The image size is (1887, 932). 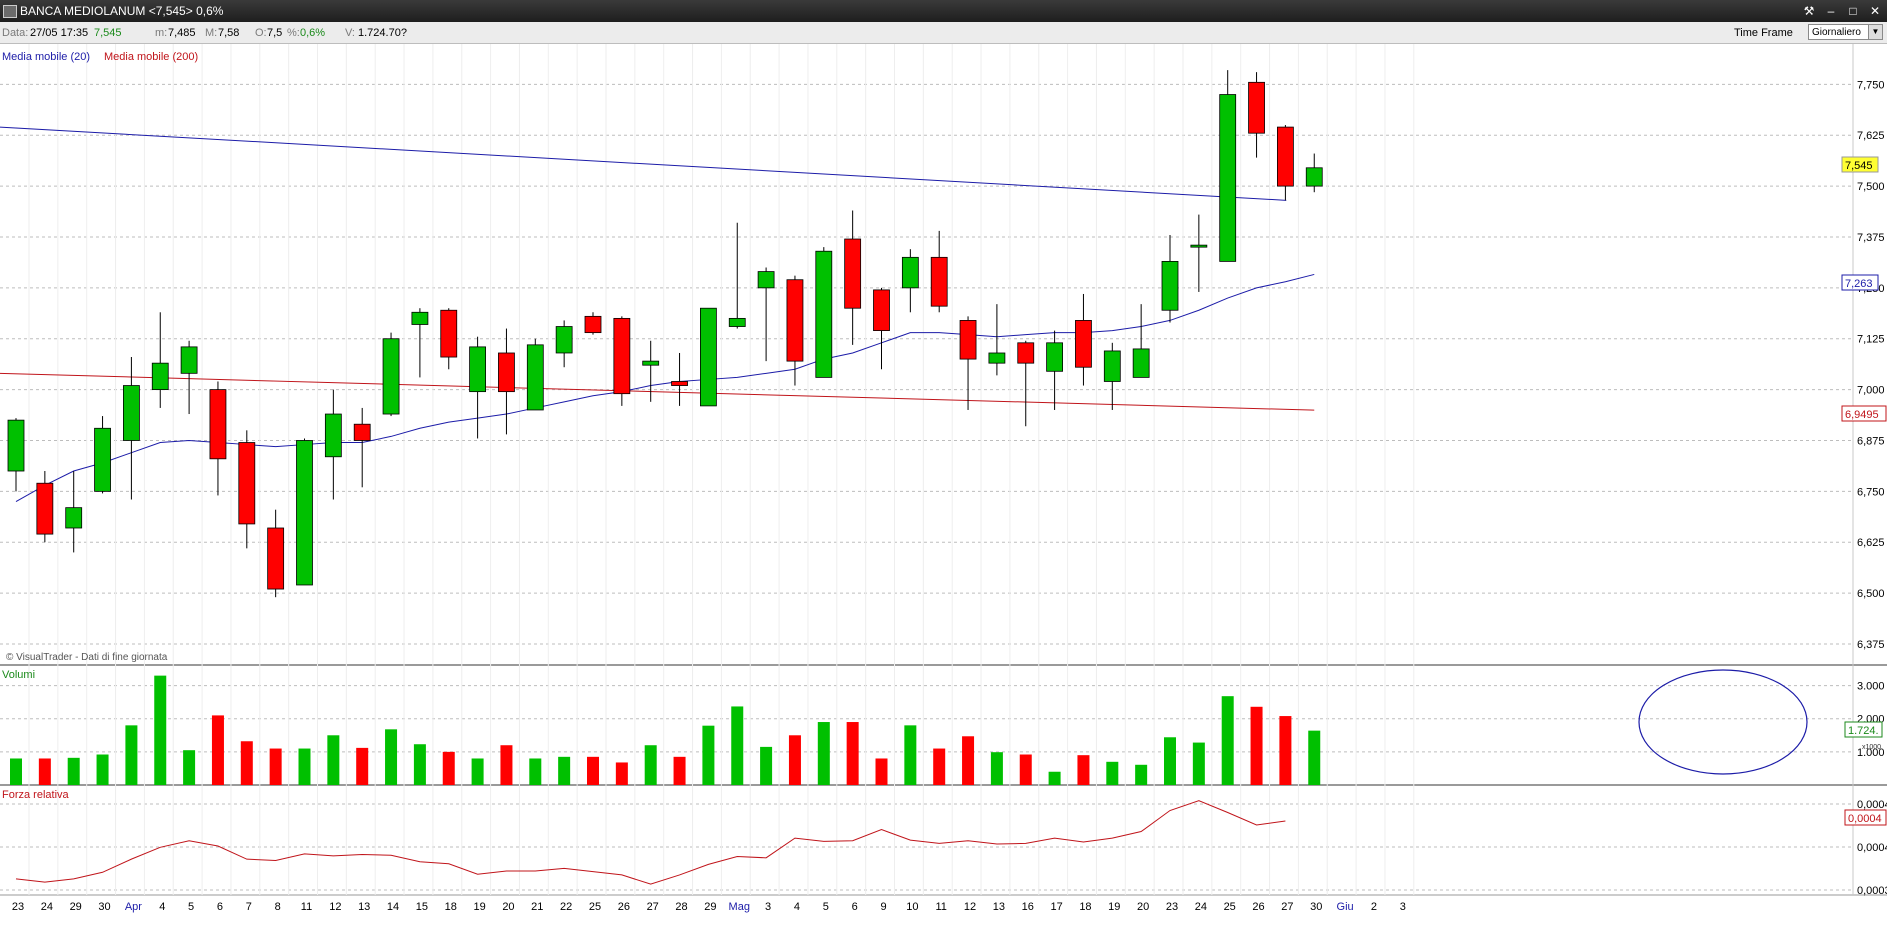 I want to click on min-value: 7,485, so click(x=182, y=33).